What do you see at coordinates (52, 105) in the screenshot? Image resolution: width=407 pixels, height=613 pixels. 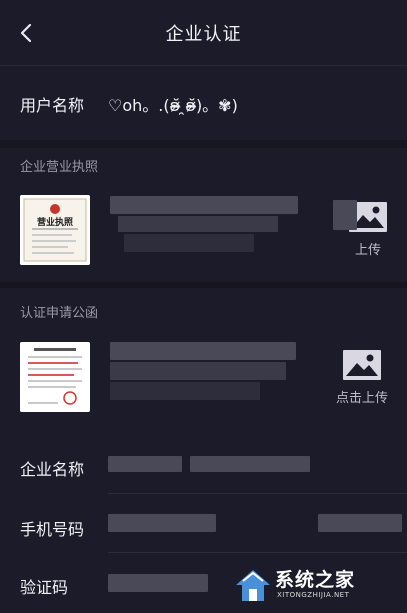 I see `user-name-label: 用户名称` at bounding box center [52, 105].